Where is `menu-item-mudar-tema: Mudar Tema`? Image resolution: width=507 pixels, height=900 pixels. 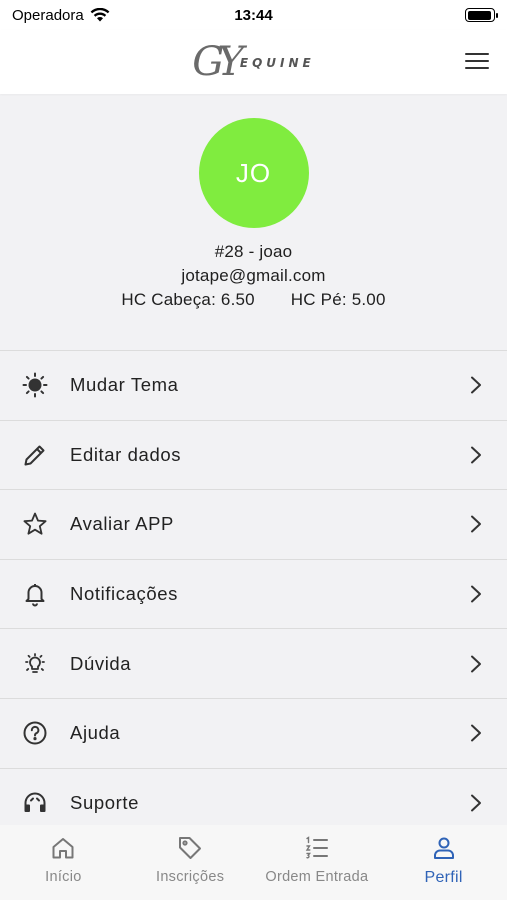 menu-item-mudar-tema: Mudar Tema is located at coordinates (253, 386).